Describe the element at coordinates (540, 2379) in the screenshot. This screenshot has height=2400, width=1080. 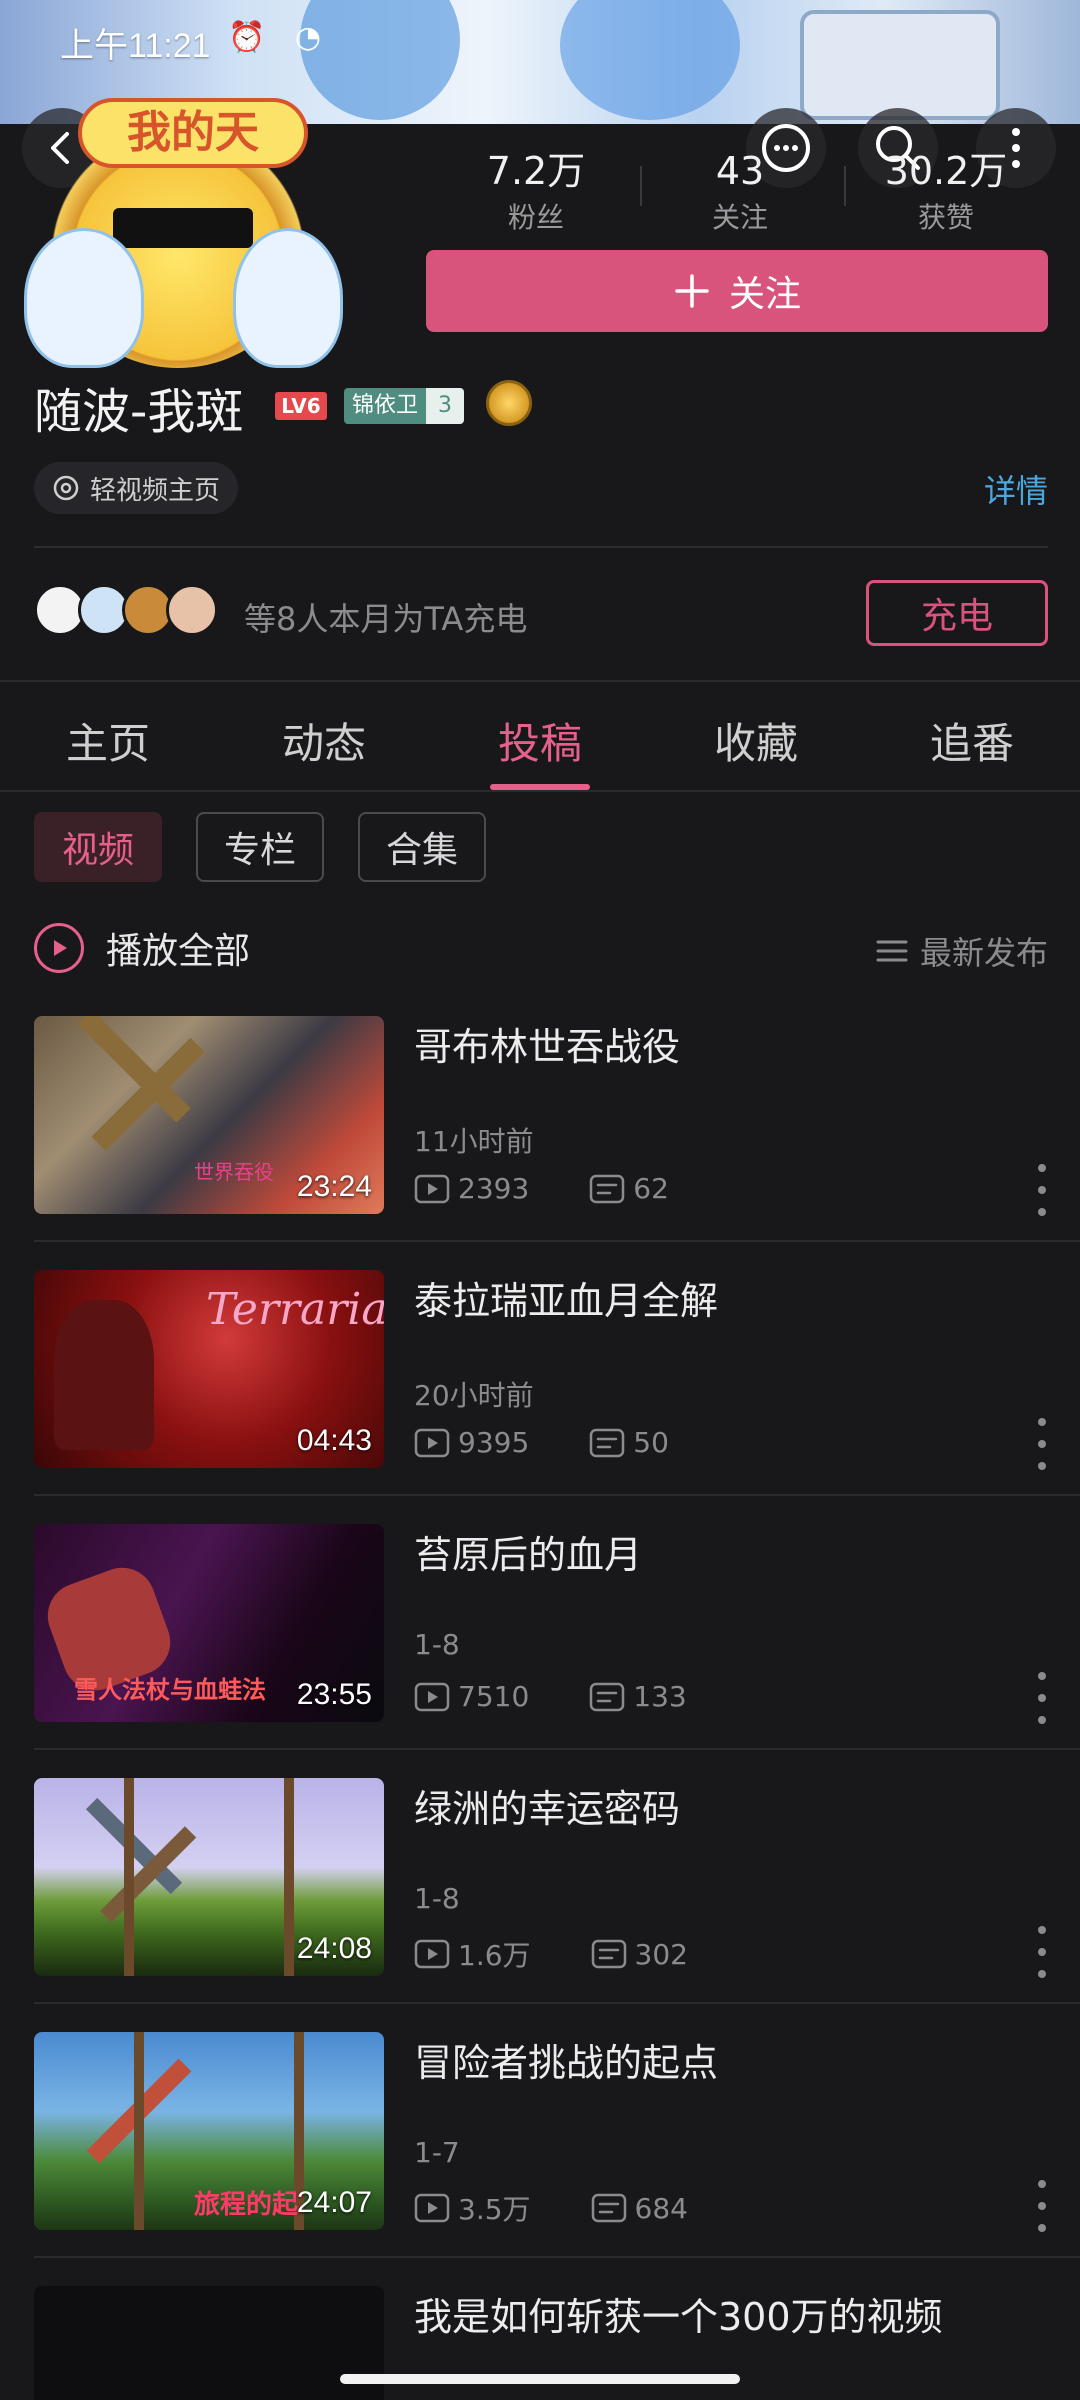
I see `home-indicator` at that location.